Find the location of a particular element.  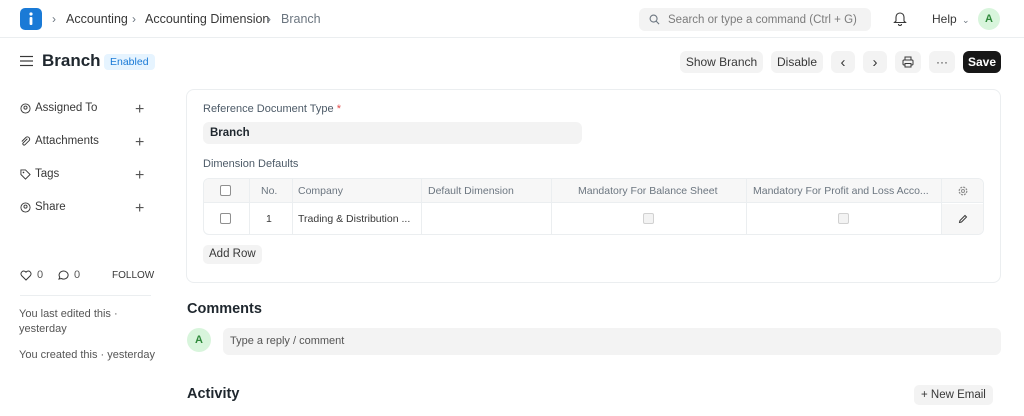

share-icon is located at coordinates (25, 207).